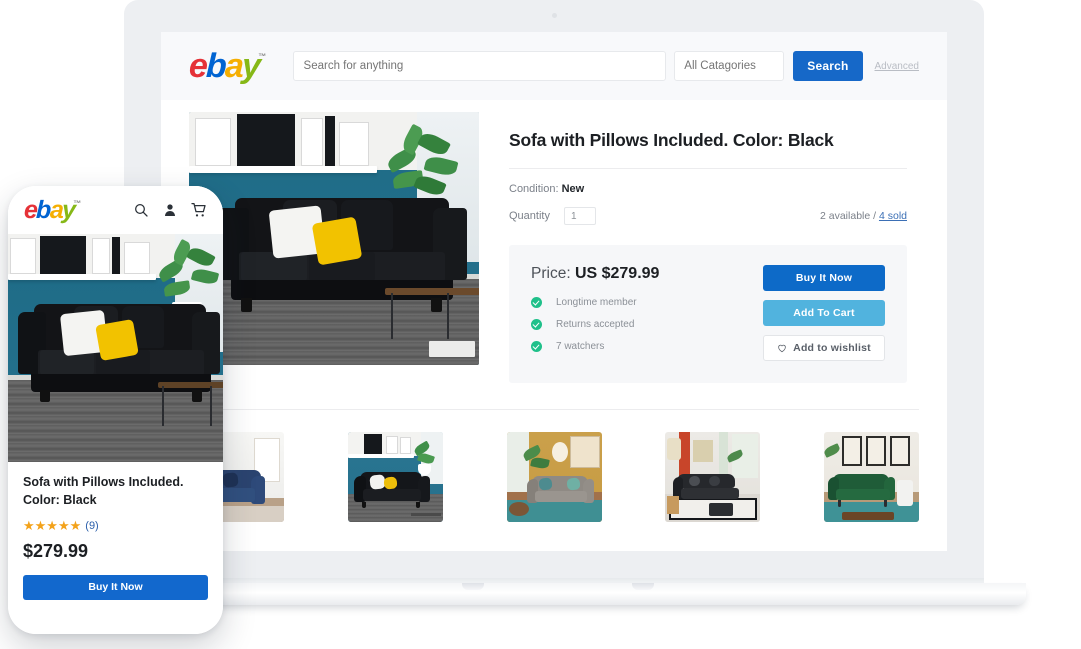  What do you see at coordinates (595, 324) in the screenshot?
I see `feature-label: Returns accepted` at bounding box center [595, 324].